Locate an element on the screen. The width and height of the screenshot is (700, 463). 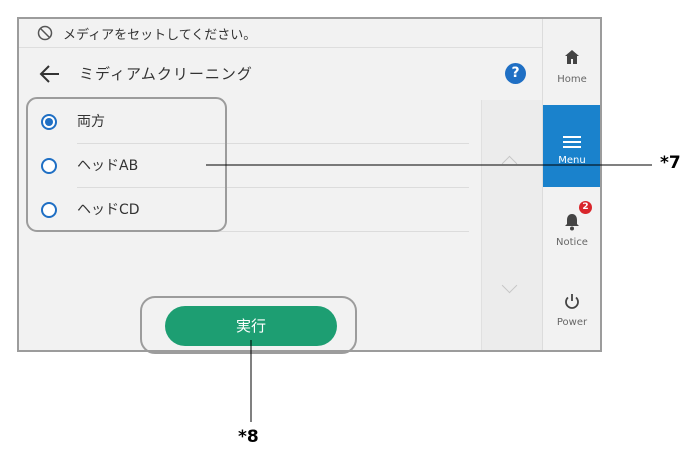
option-head-cd: ヘッドCD is located at coordinates (244, 210).